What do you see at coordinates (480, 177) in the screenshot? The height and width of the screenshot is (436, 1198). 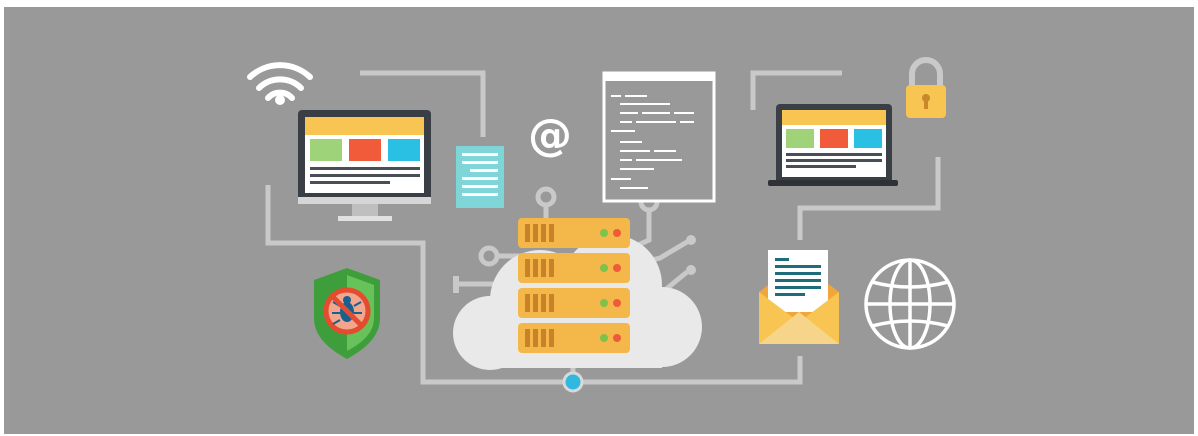 I see `document-icon` at bounding box center [480, 177].